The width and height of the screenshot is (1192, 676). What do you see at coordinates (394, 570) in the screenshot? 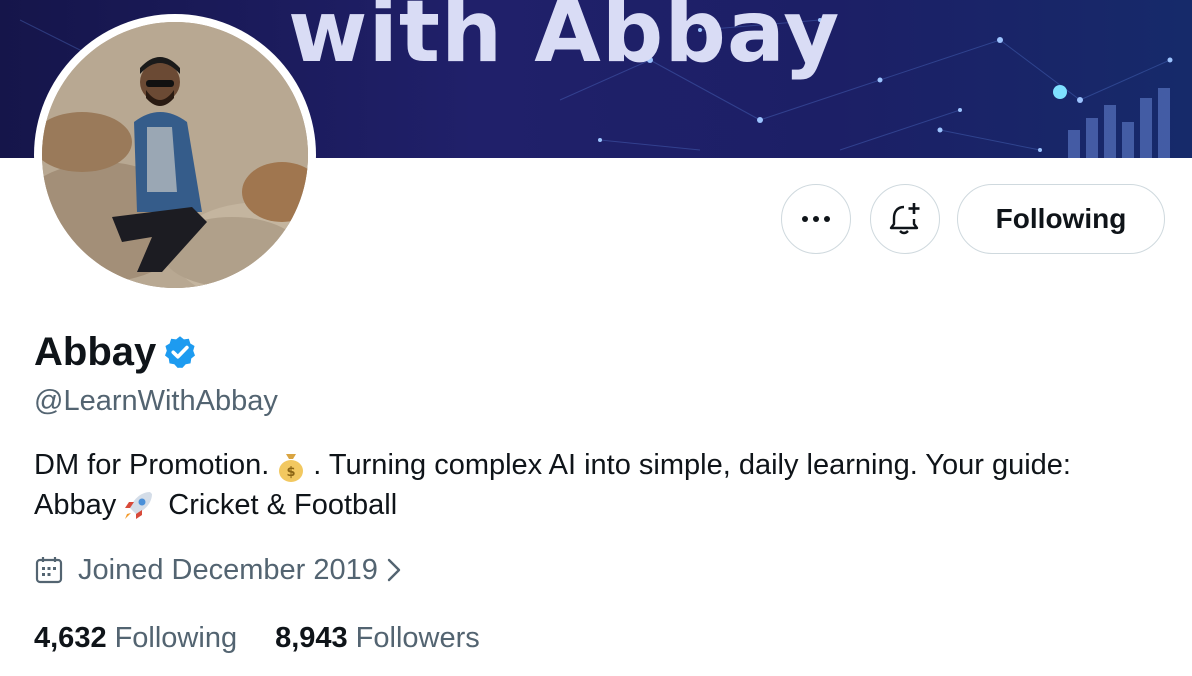
I see `chevron-right-icon` at bounding box center [394, 570].